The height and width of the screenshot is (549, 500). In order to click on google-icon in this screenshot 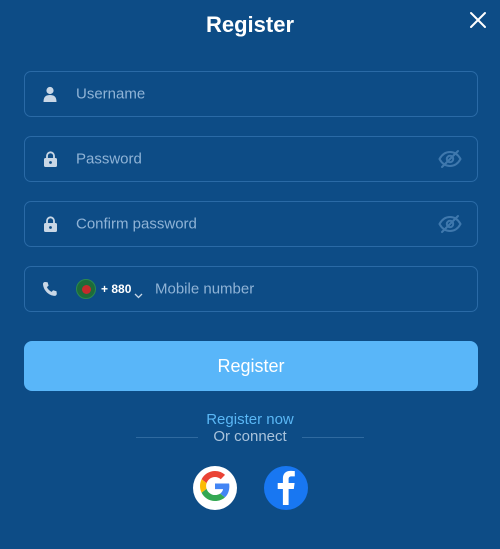, I will do `click(215, 488)`.